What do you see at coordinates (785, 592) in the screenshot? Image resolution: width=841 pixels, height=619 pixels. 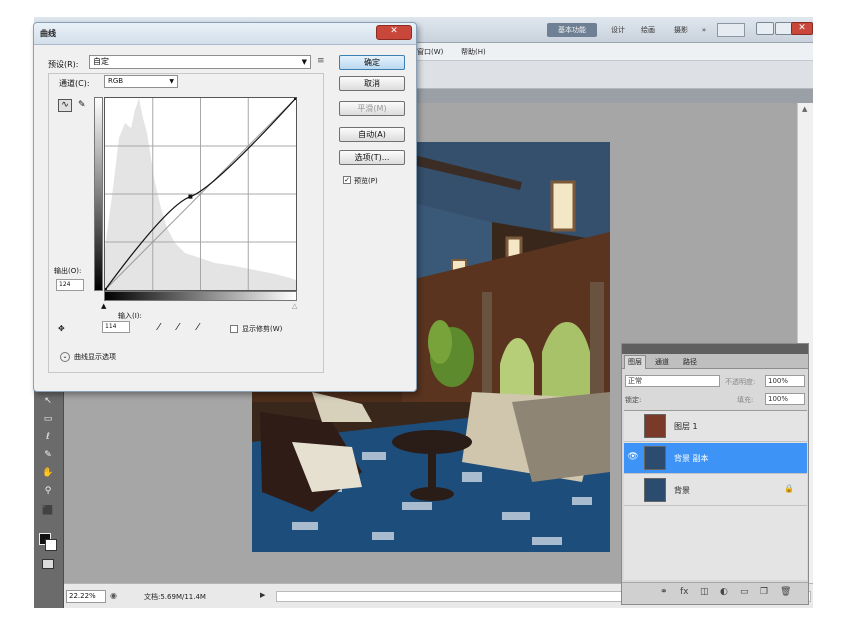 I see `trash-icon: 🗑` at bounding box center [785, 592].